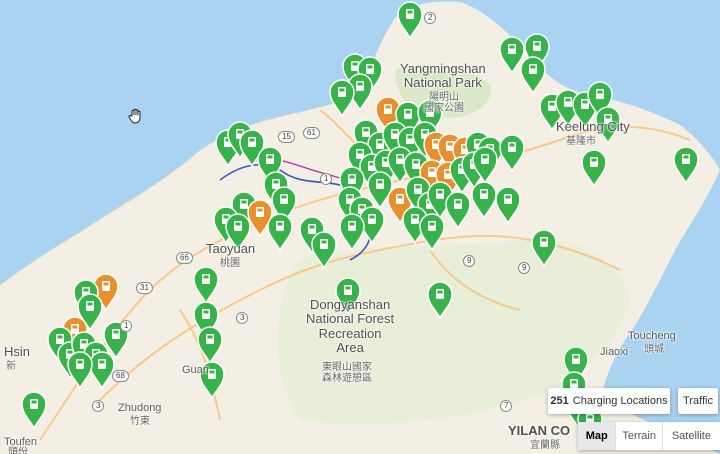 This screenshot has height=454, width=720. Describe the element at coordinates (286, 137) in the screenshot. I see `road-shield-15: 15` at that location.